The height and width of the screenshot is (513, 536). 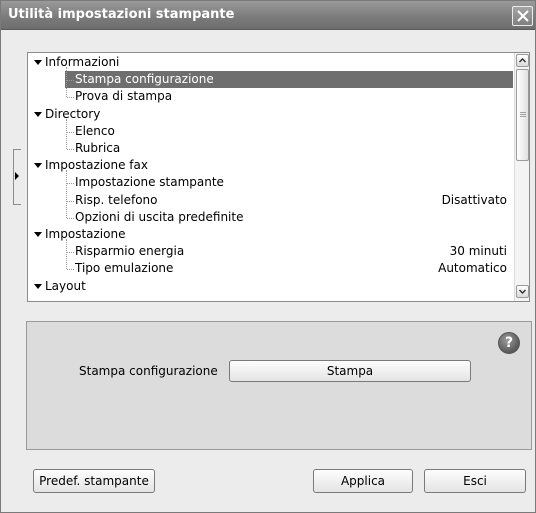 I want to click on scroll-up-button, so click(x=522, y=60).